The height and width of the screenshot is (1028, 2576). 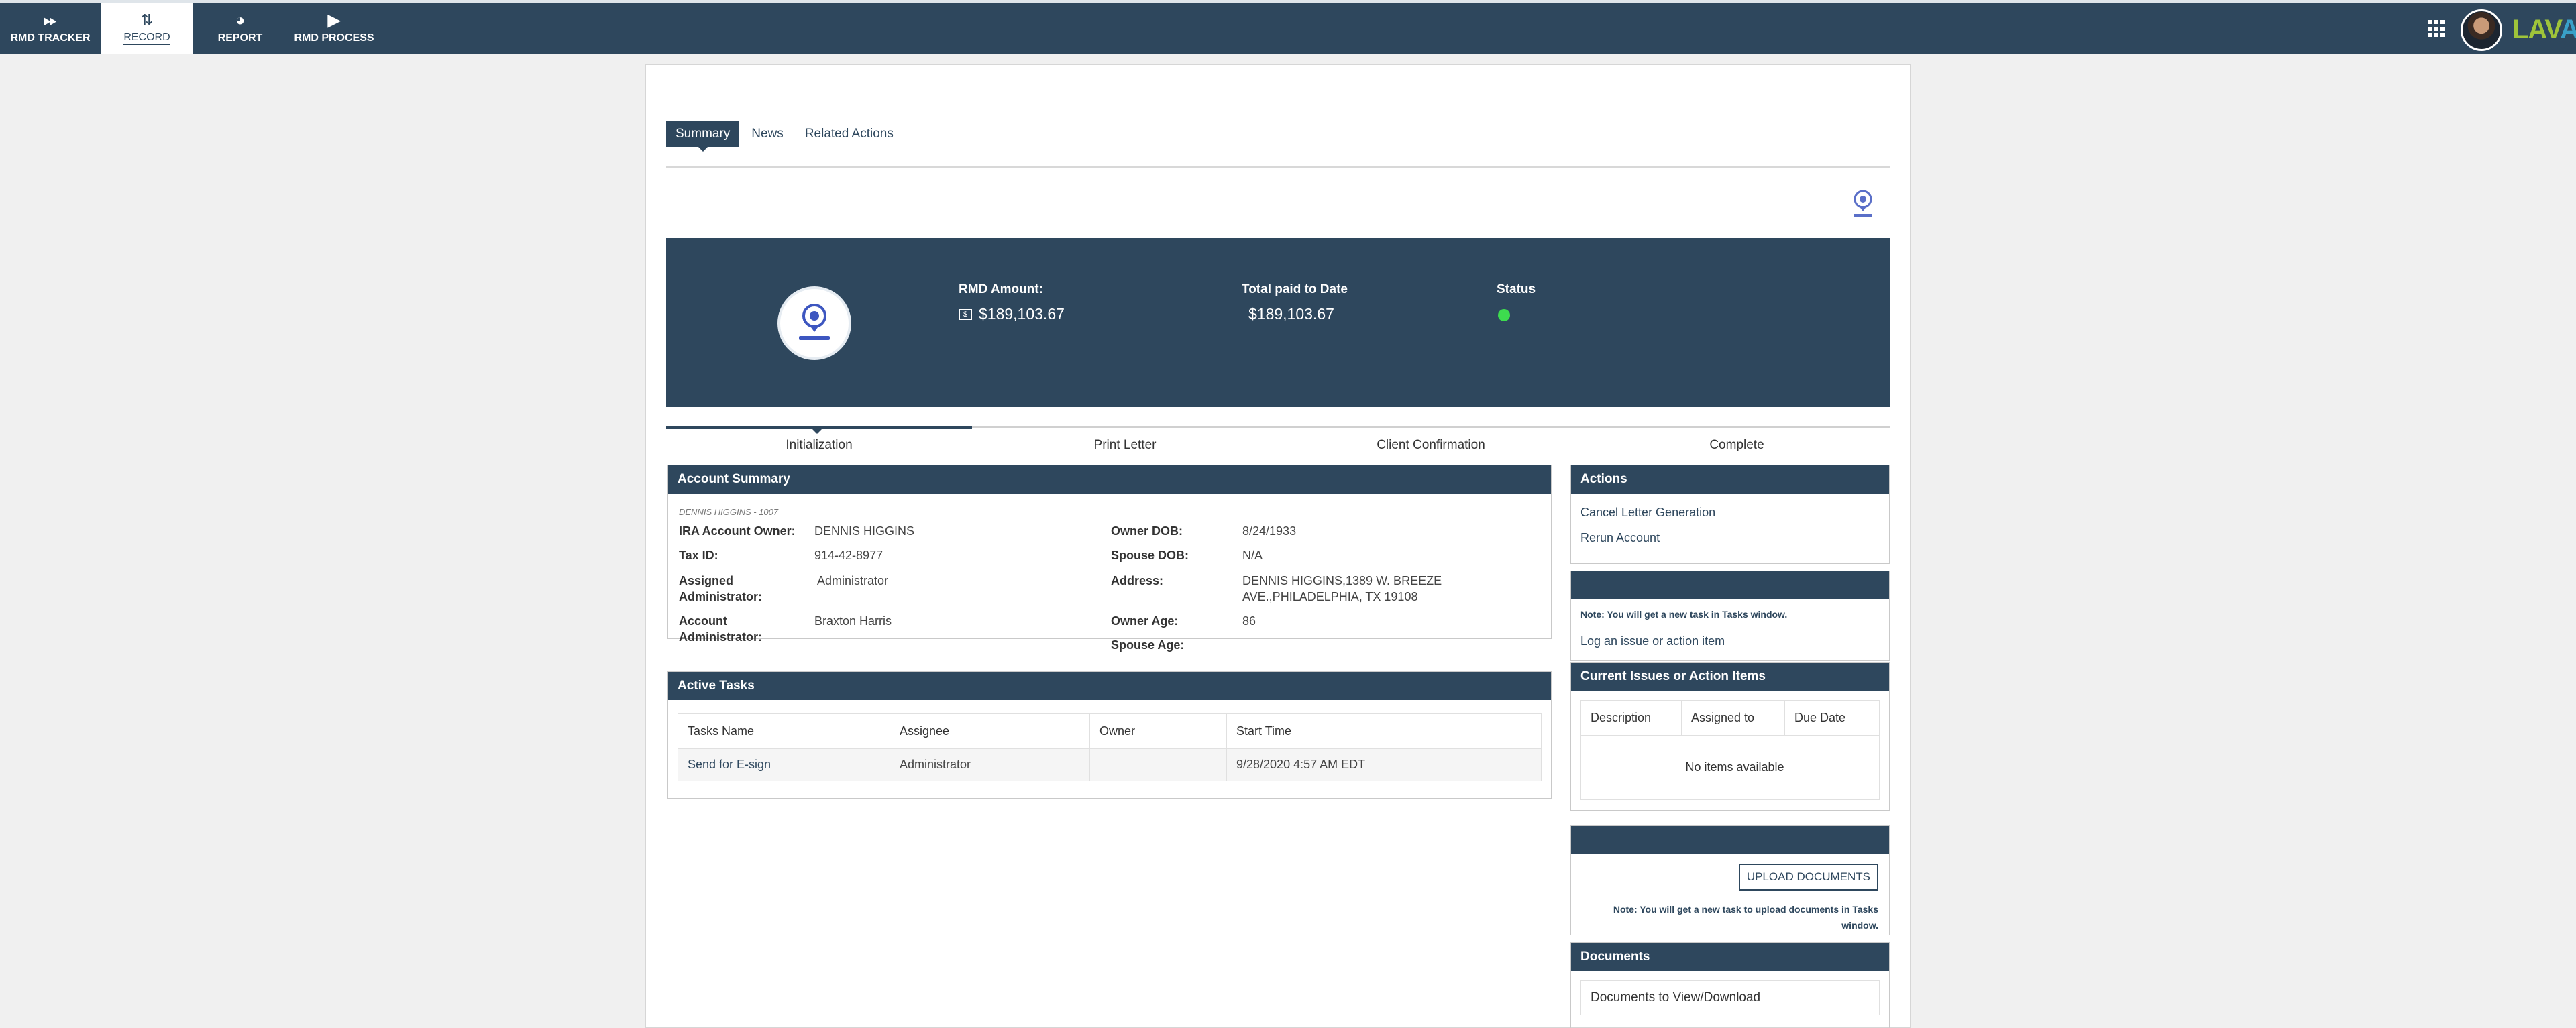 I want to click on documents-title: Documents, so click(x=1730, y=957).